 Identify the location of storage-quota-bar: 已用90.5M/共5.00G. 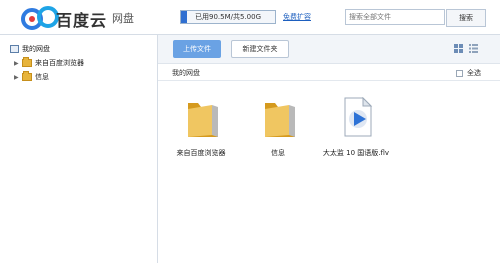
(228, 17).